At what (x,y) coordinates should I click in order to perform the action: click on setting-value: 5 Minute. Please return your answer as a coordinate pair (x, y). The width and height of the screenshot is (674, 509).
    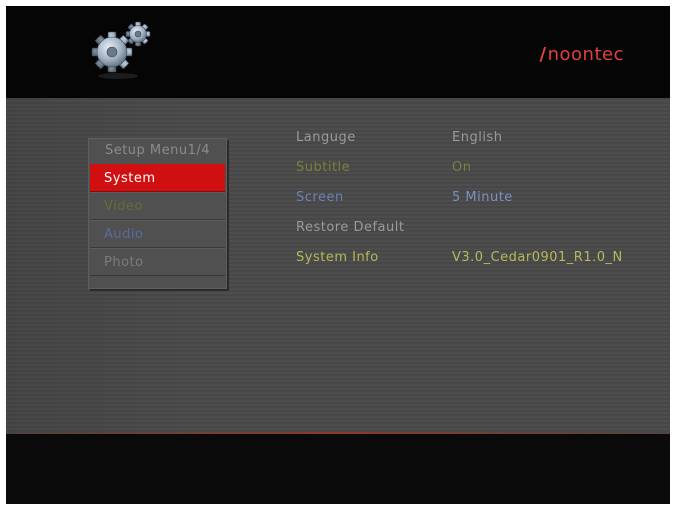
    Looking at the image, I should click on (482, 197).